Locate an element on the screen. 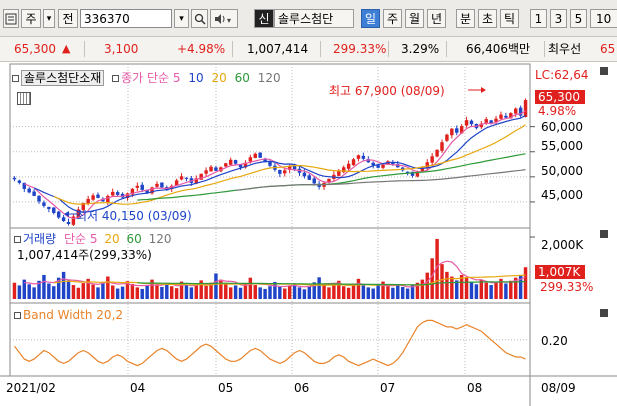 The image size is (617, 406). price-legend: 솔루스첨단소재 종가 단순 5 10 20 60 120 is located at coordinates (146, 77).